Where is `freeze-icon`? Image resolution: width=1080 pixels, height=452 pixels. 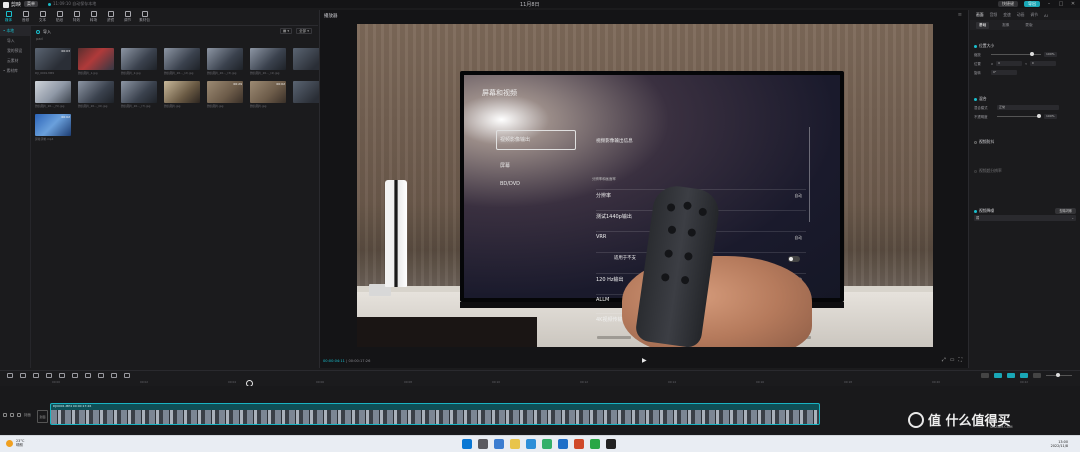
freeze-icon is located at coordinates (75, 375).